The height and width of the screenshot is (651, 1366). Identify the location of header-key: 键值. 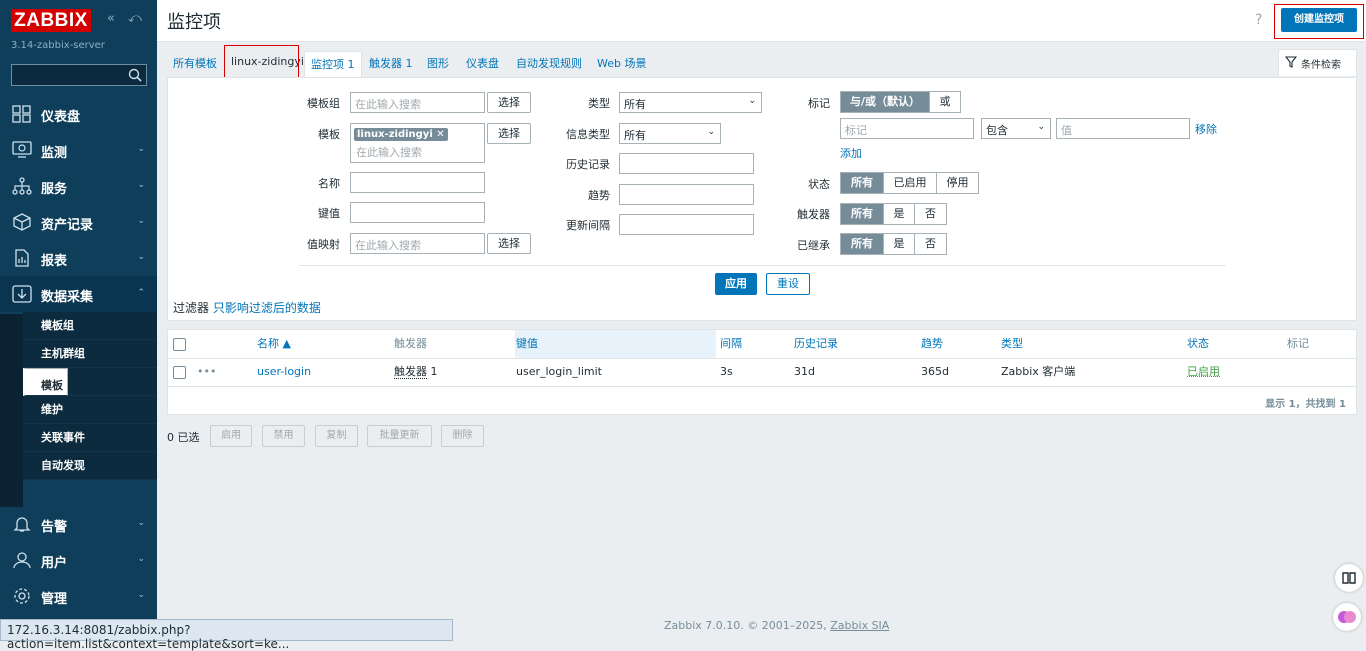
(527, 344).